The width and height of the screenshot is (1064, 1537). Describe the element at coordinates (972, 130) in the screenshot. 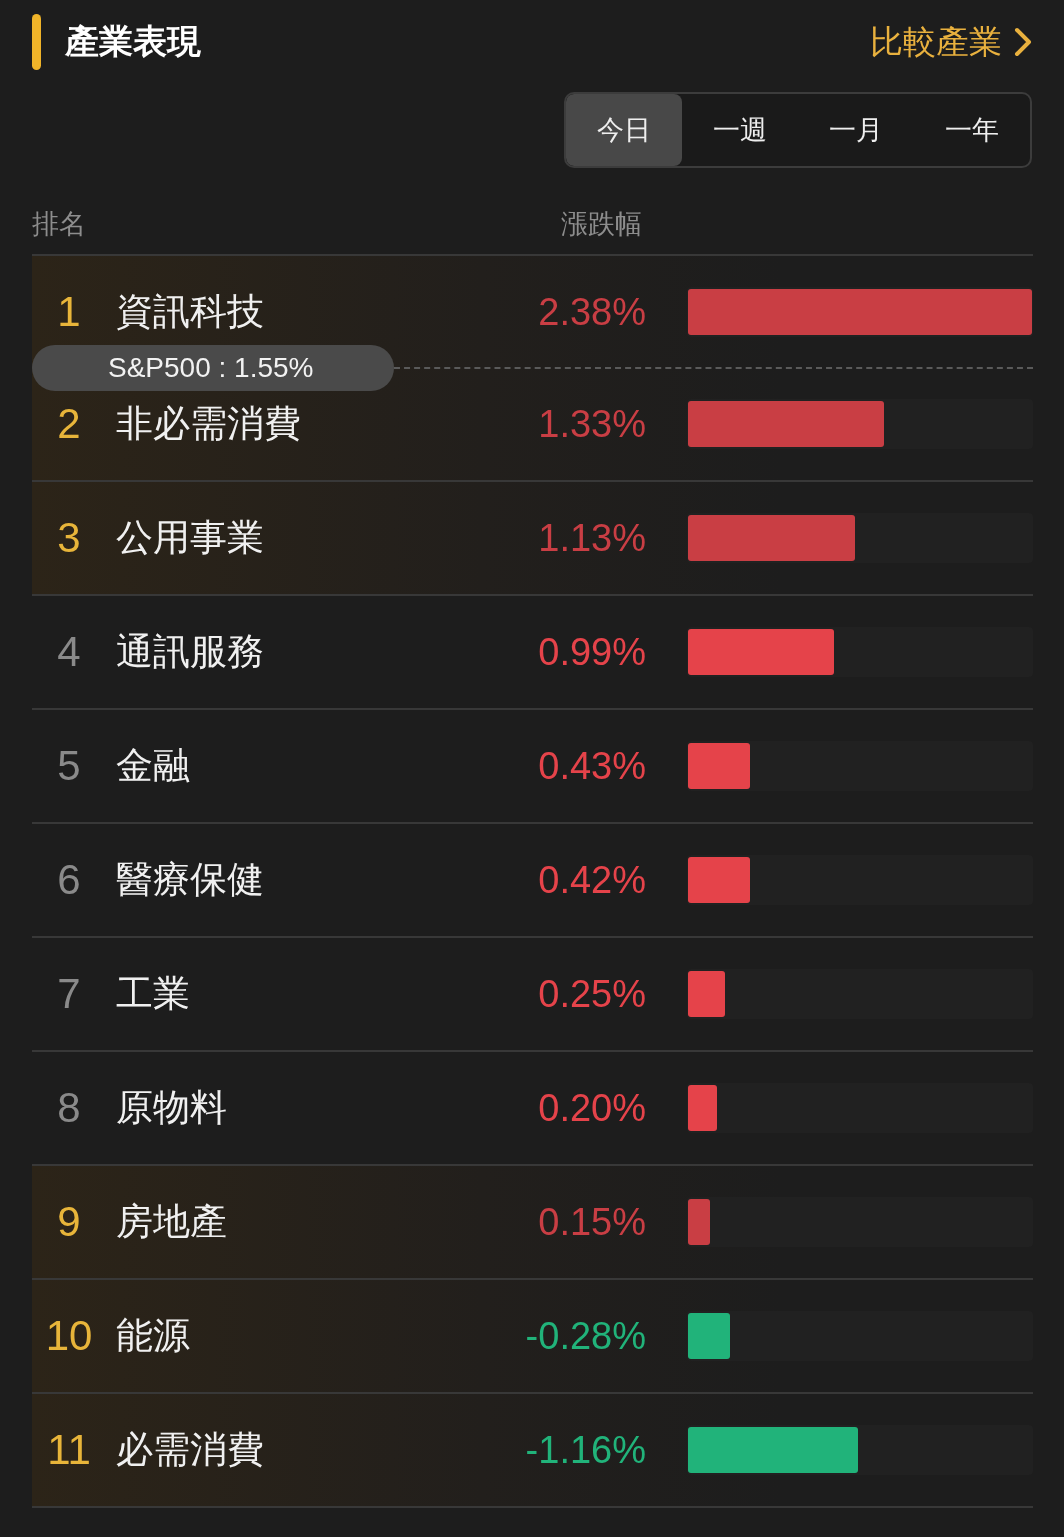

I see `period-tab: 一年` at that location.